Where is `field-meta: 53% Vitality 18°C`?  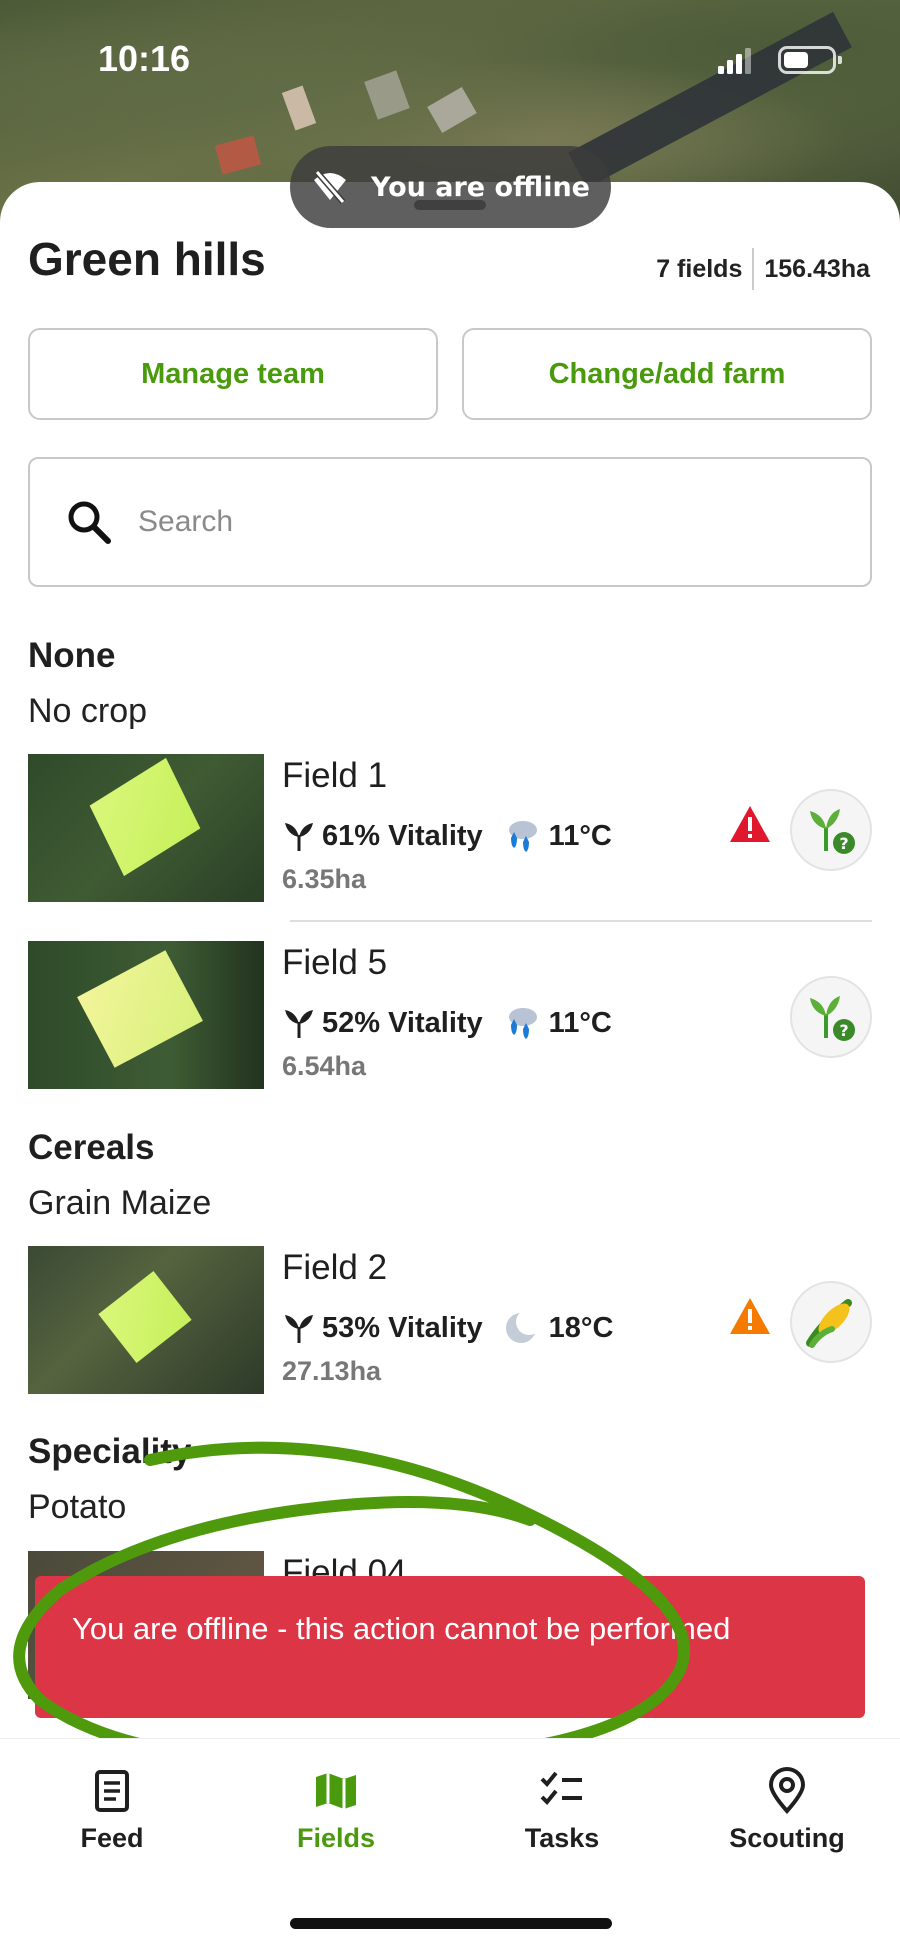
field-meta: 53% Vitality 18°C is located at coordinates (447, 1328).